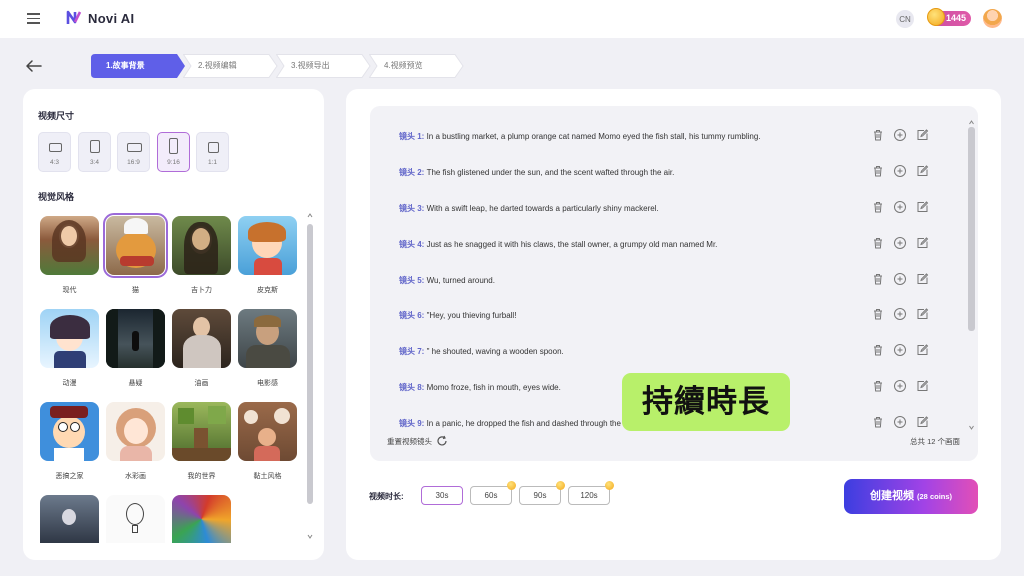 This screenshot has height=576, width=1024. What do you see at coordinates (202, 255) in the screenshot?
I see `style-ghibli: 吉卜力` at bounding box center [202, 255].